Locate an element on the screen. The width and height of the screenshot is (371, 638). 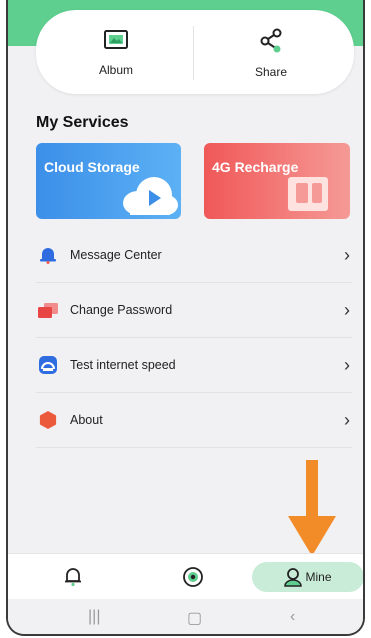
menu-item-about: About › is located at coordinates (194, 420).